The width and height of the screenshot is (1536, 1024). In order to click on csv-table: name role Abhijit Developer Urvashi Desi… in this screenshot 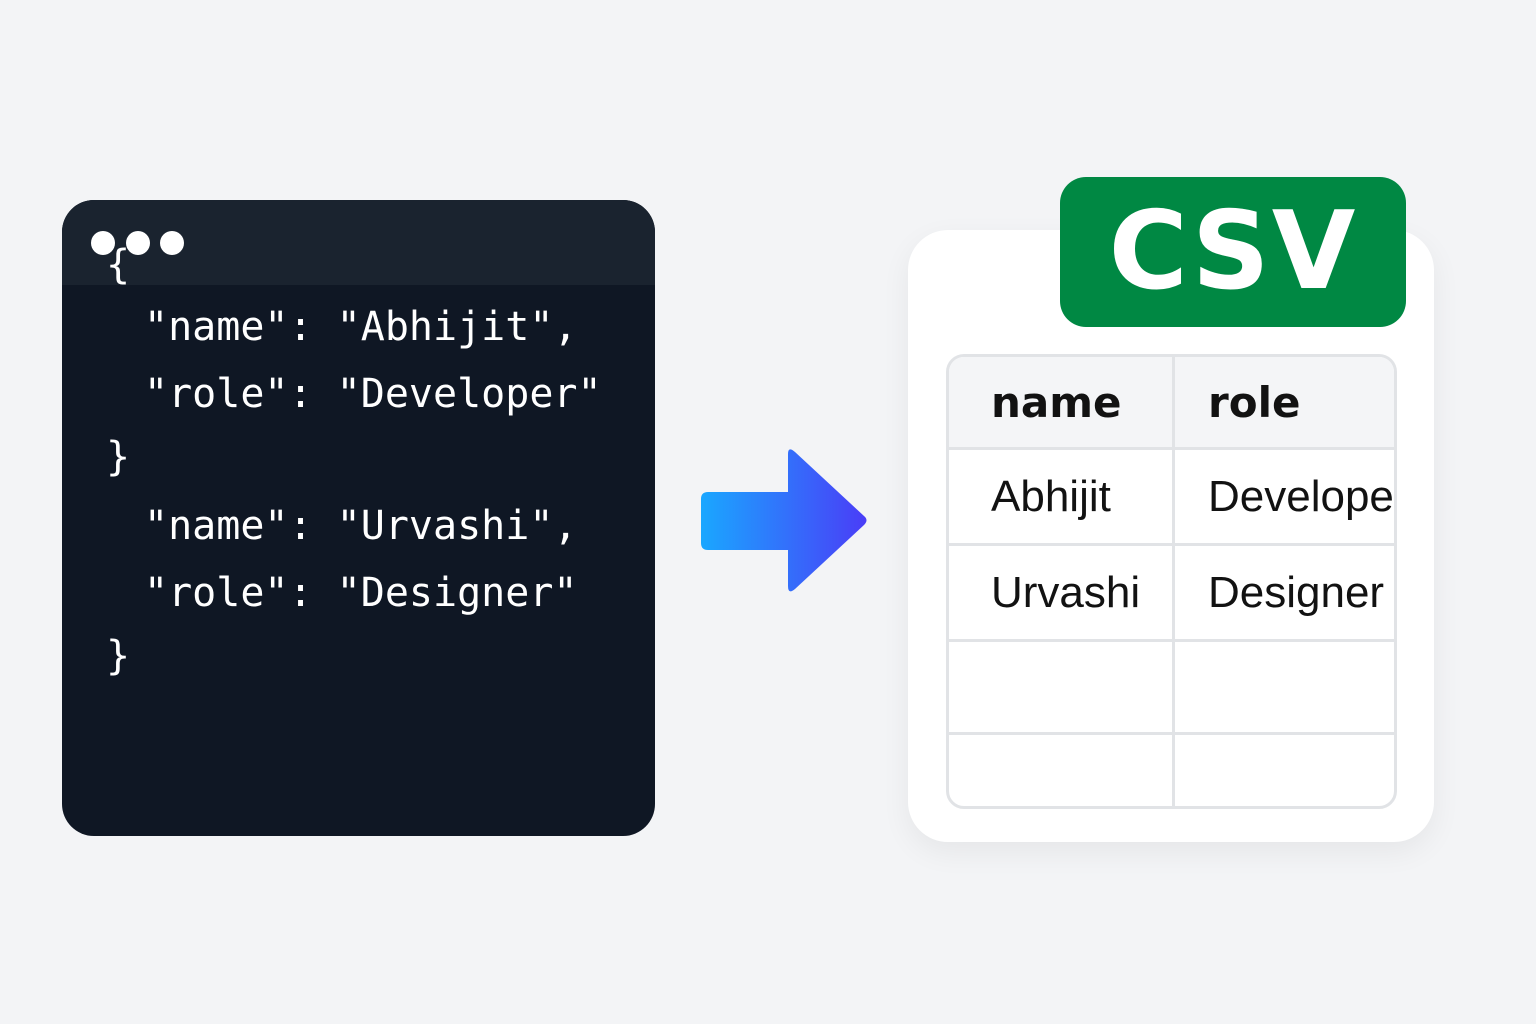, I will do `click(1171, 581)`.